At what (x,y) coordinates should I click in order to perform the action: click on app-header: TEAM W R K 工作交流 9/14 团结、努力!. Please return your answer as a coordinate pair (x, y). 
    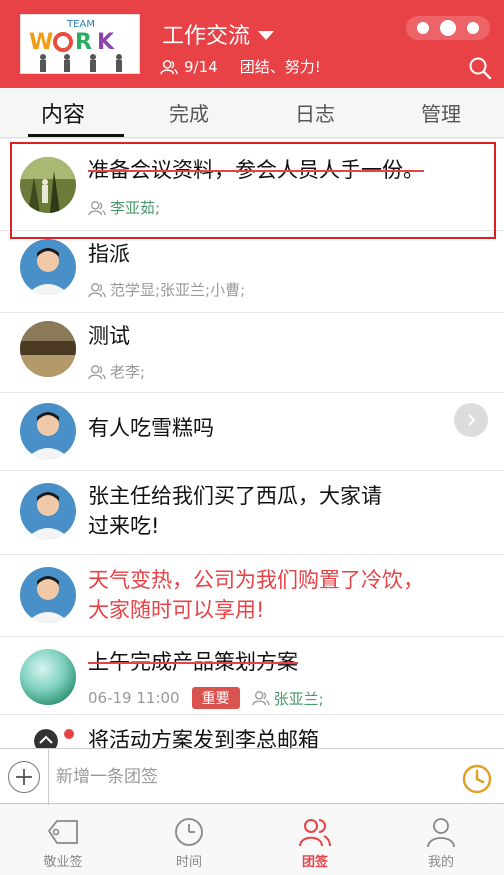
    Looking at the image, I should click on (252, 44).